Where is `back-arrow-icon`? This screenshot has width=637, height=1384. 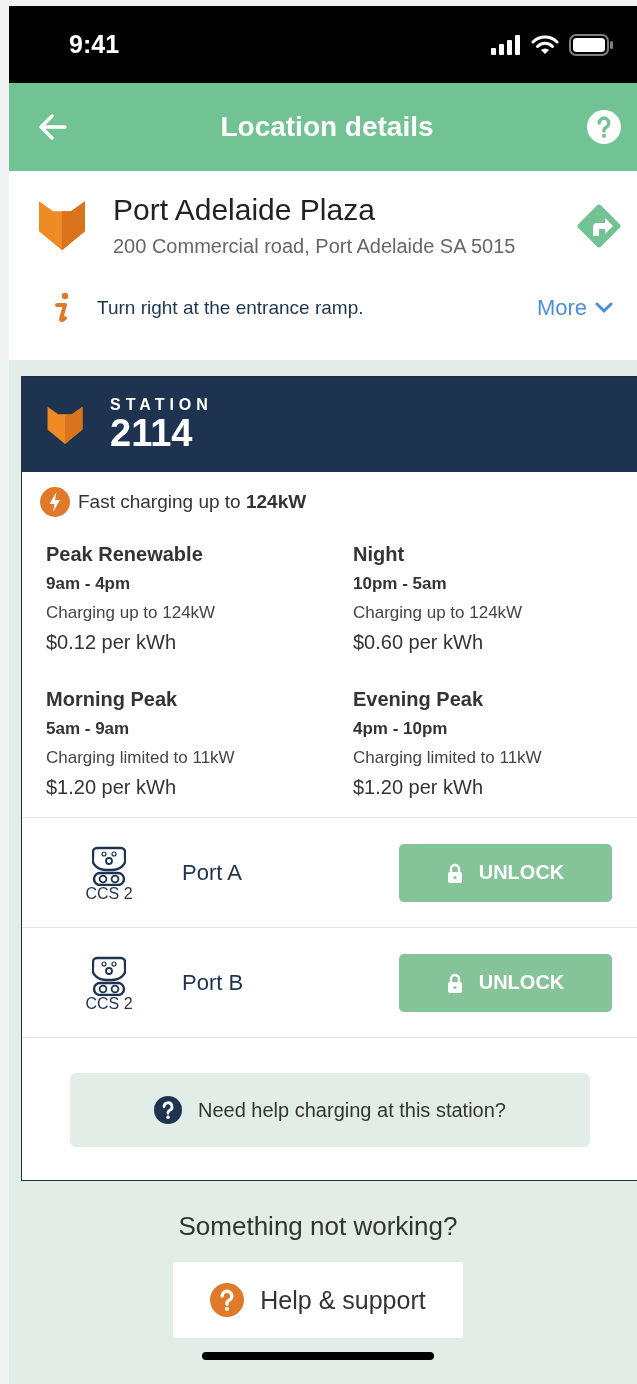
back-arrow-icon is located at coordinates (53, 127).